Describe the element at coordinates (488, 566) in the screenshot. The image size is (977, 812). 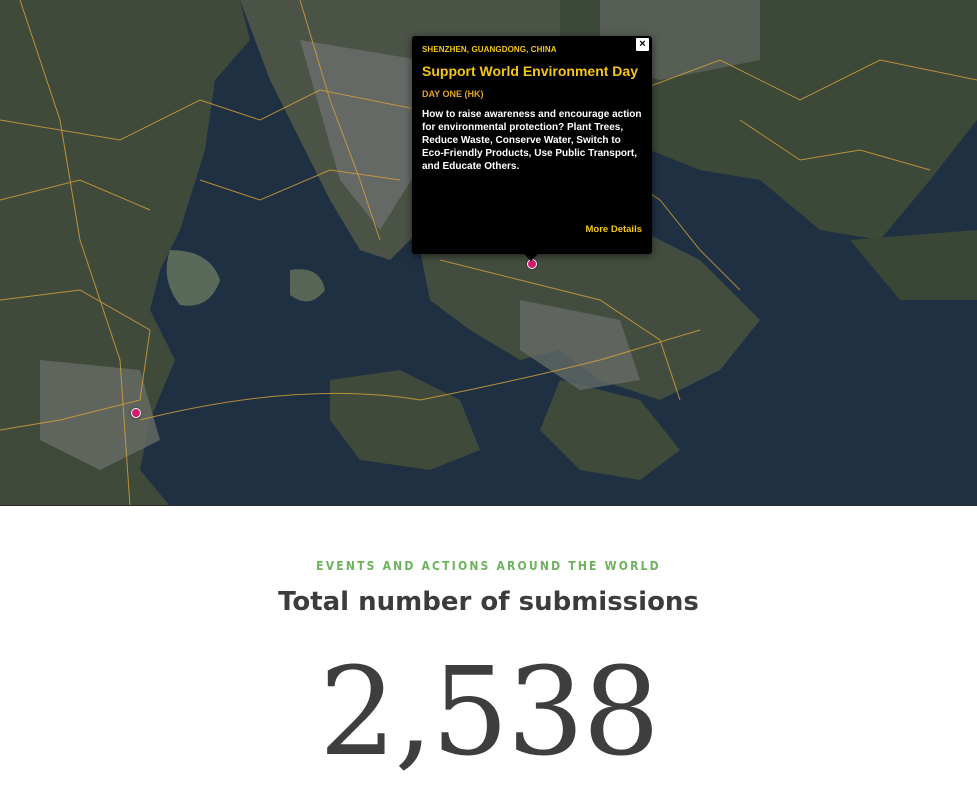
I see `section-eyebrow: EVENTS AND ACTIONS AROUND THE WORLD` at that location.